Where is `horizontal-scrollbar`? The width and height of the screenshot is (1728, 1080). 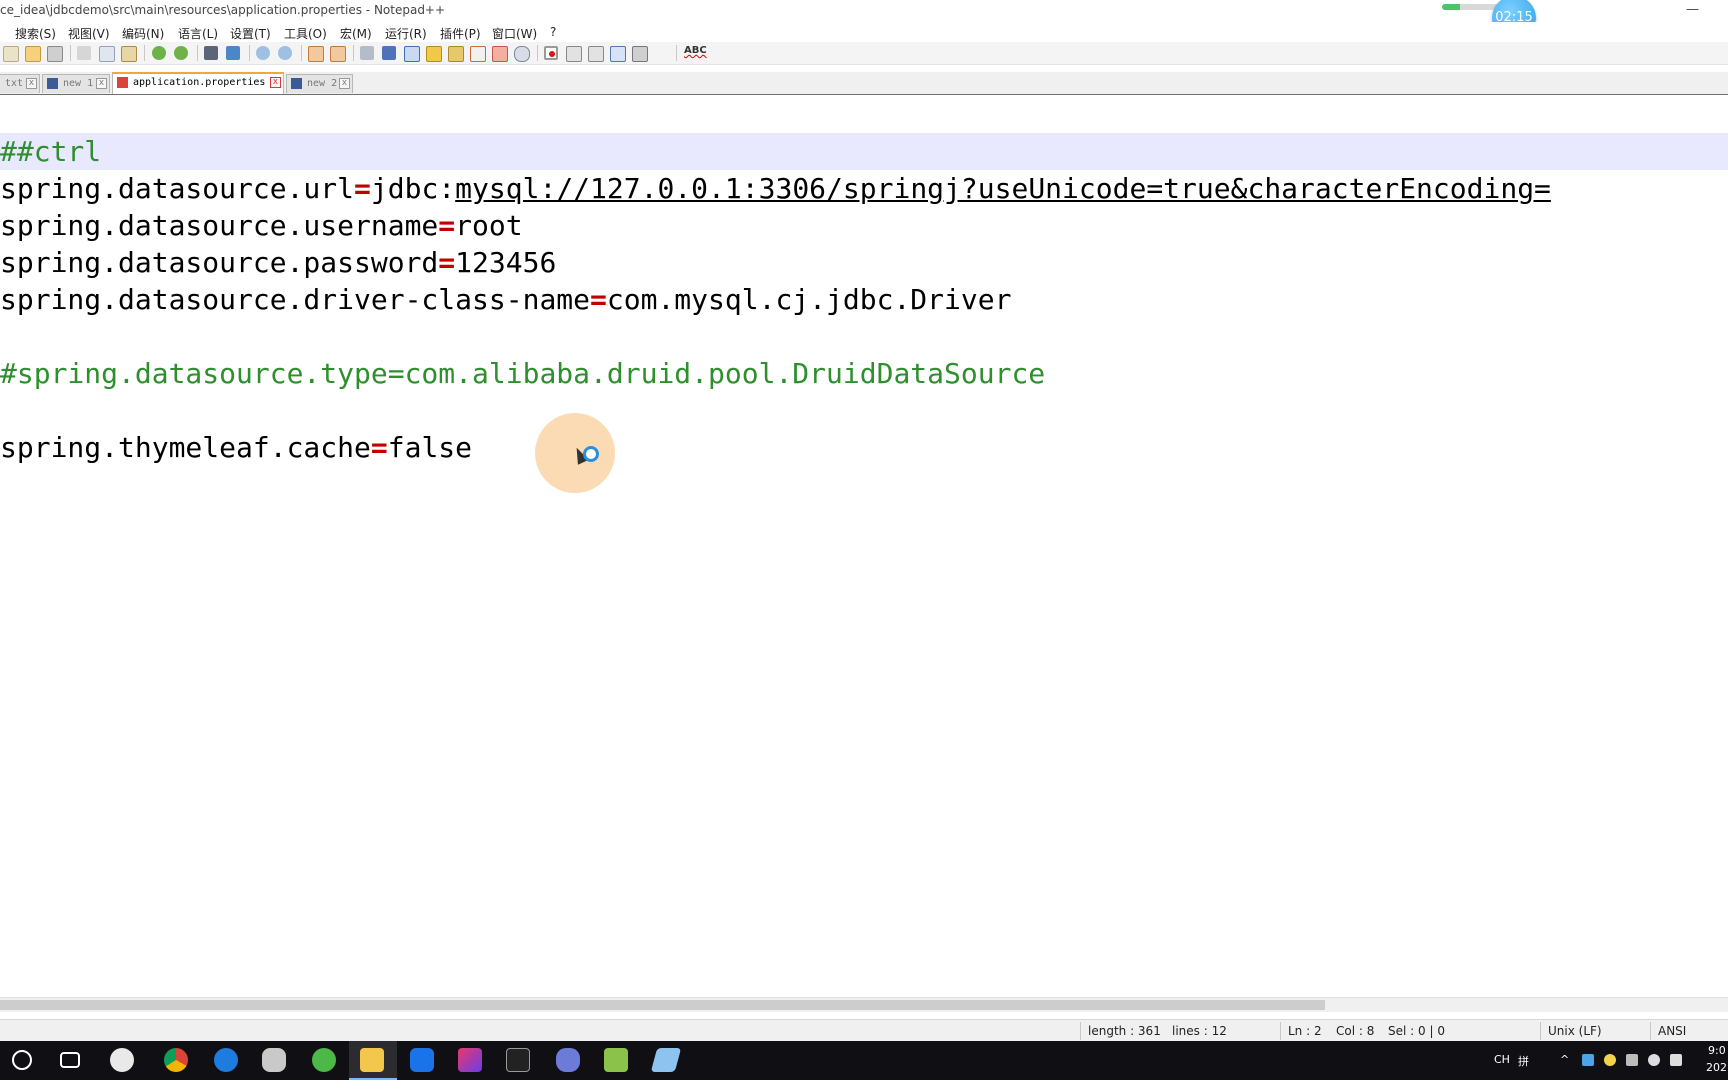
horizontal-scrollbar is located at coordinates (864, 1004).